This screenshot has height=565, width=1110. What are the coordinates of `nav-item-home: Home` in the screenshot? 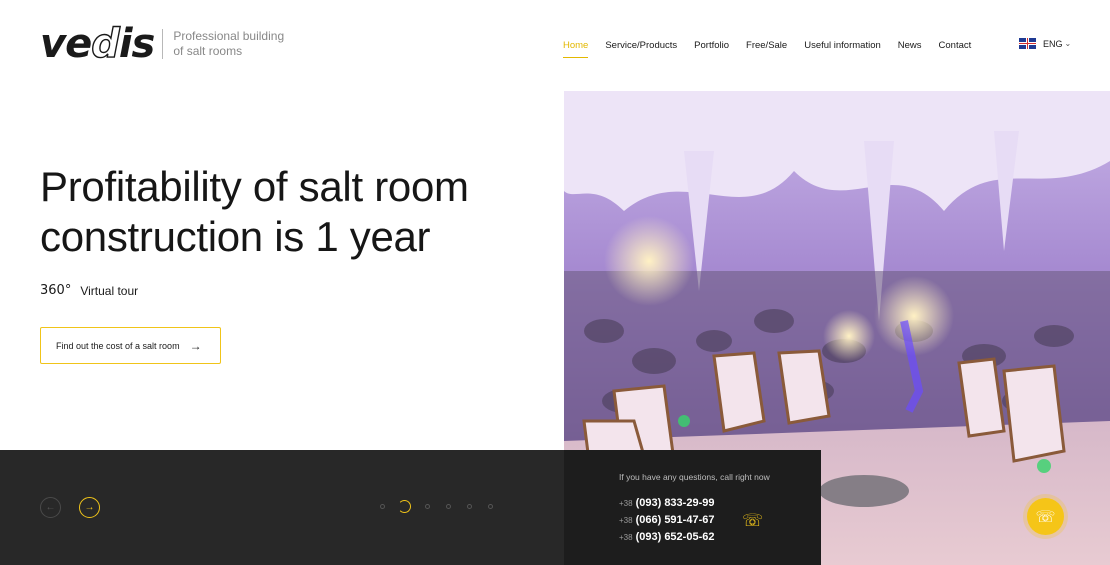 It's located at (576, 49).